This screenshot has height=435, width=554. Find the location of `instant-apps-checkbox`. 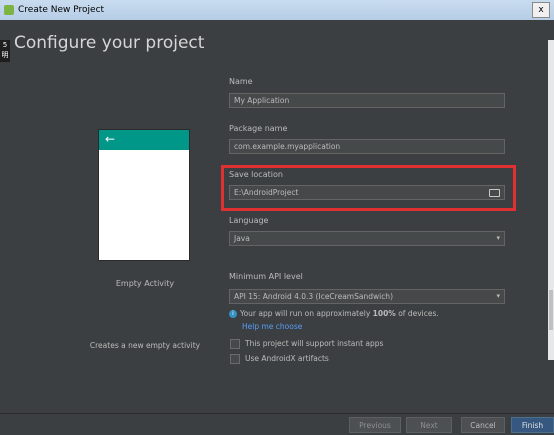

instant-apps-checkbox is located at coordinates (235, 344).